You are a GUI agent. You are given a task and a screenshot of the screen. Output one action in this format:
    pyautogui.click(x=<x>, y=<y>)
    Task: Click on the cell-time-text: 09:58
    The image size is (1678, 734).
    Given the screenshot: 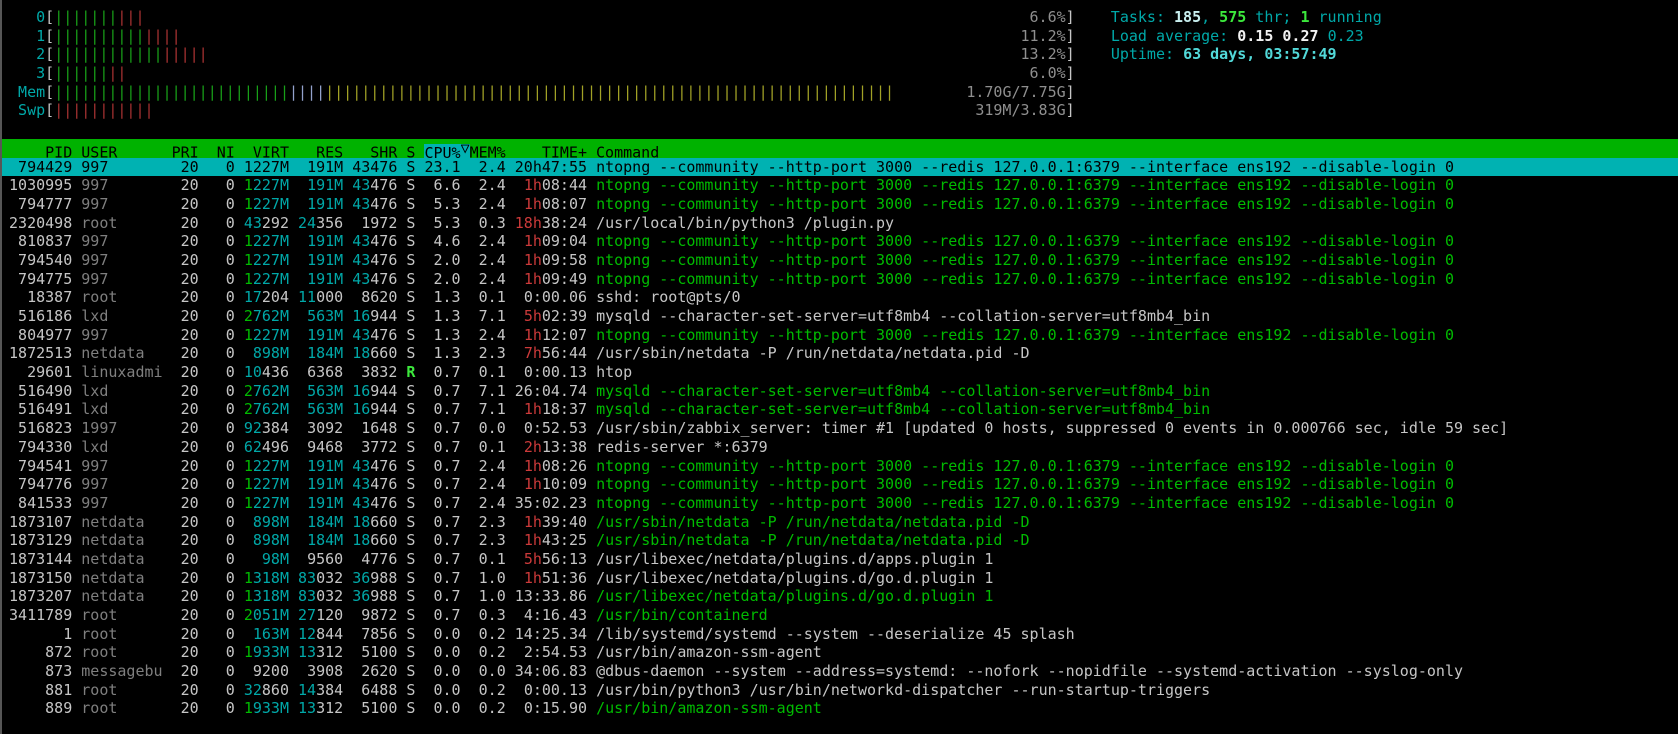 What is the action you would take?
    pyautogui.click(x=564, y=259)
    